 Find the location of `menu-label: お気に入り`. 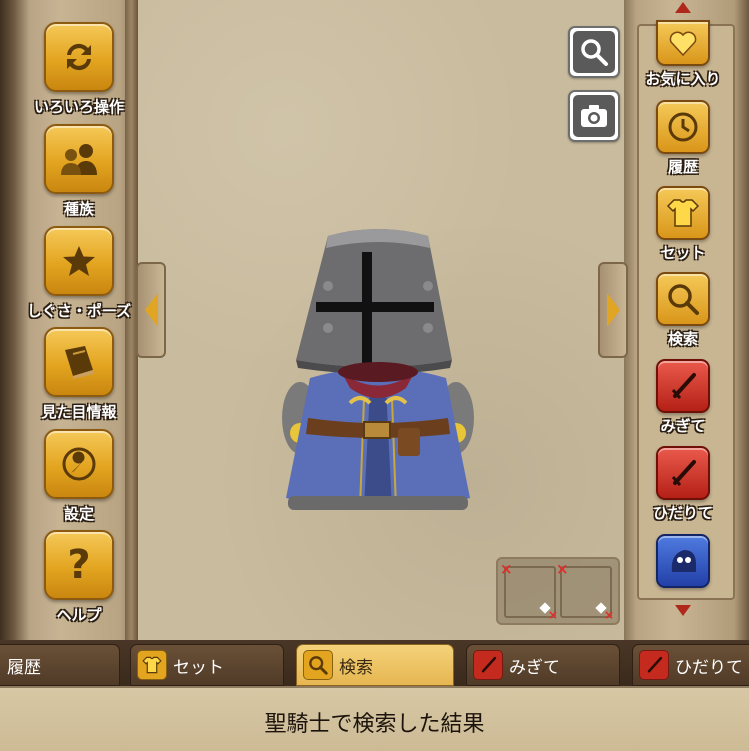

menu-label: お気に入り is located at coordinates (683, 79).